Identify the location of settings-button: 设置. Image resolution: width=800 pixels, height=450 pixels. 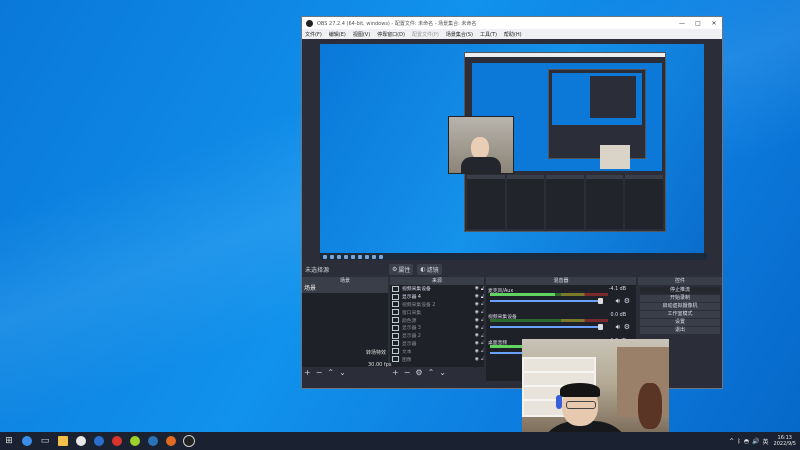
(680, 322).